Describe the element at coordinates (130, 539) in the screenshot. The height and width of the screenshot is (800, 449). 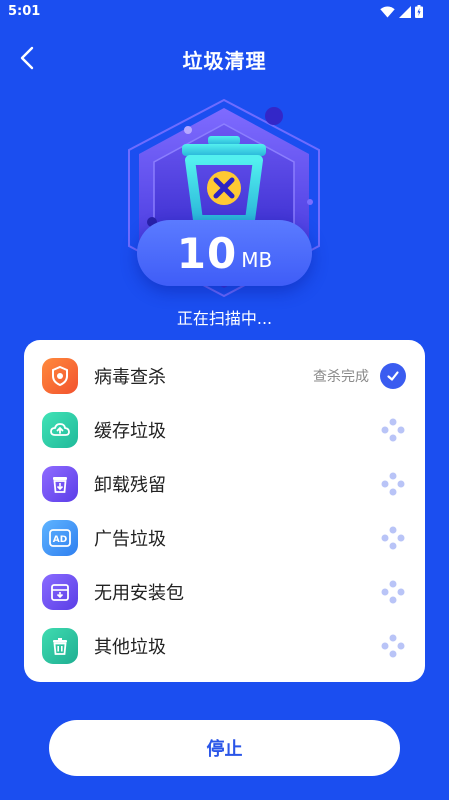
I see `list-item-label: 广告垃圾` at that location.